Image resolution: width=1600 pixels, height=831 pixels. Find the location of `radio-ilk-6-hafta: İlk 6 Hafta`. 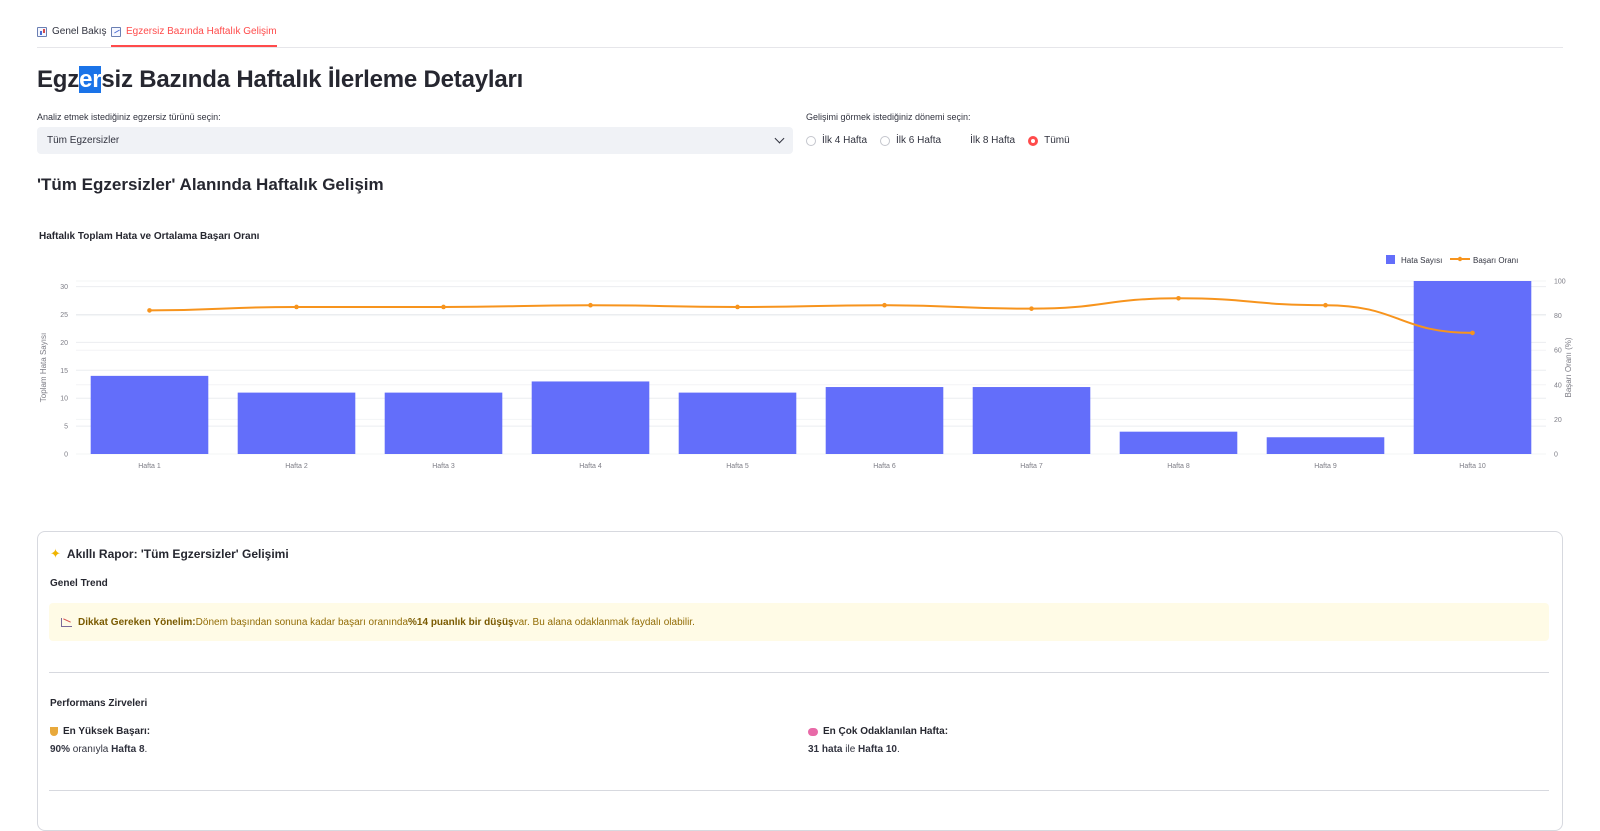

radio-ilk-6-hafta: İlk 6 Hafta is located at coordinates (910, 140).